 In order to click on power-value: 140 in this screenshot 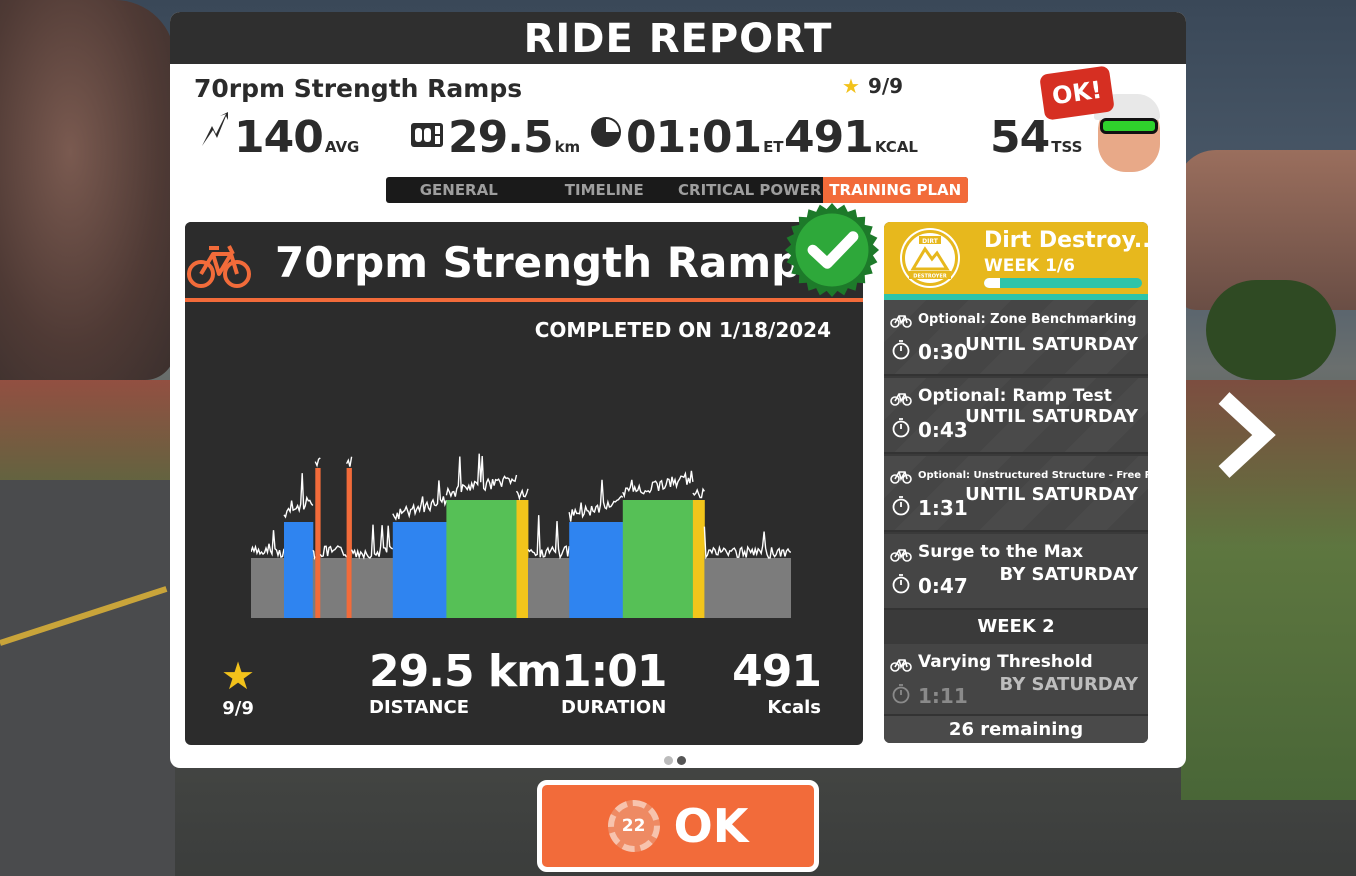, I will do `click(279, 137)`.